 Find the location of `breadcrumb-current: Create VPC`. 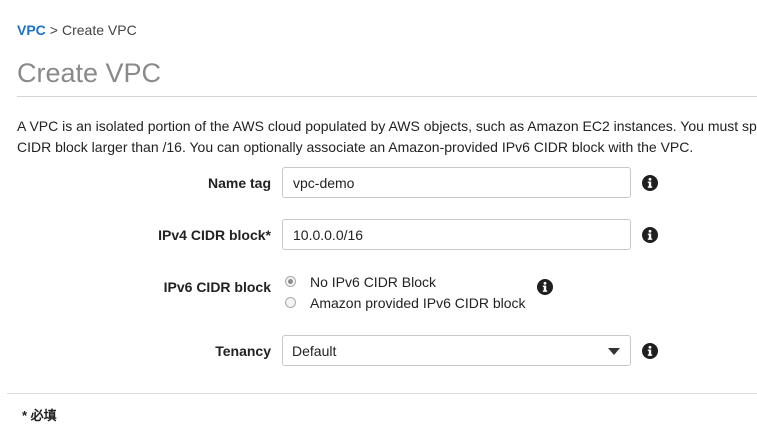

breadcrumb-current: Create VPC is located at coordinates (99, 30).